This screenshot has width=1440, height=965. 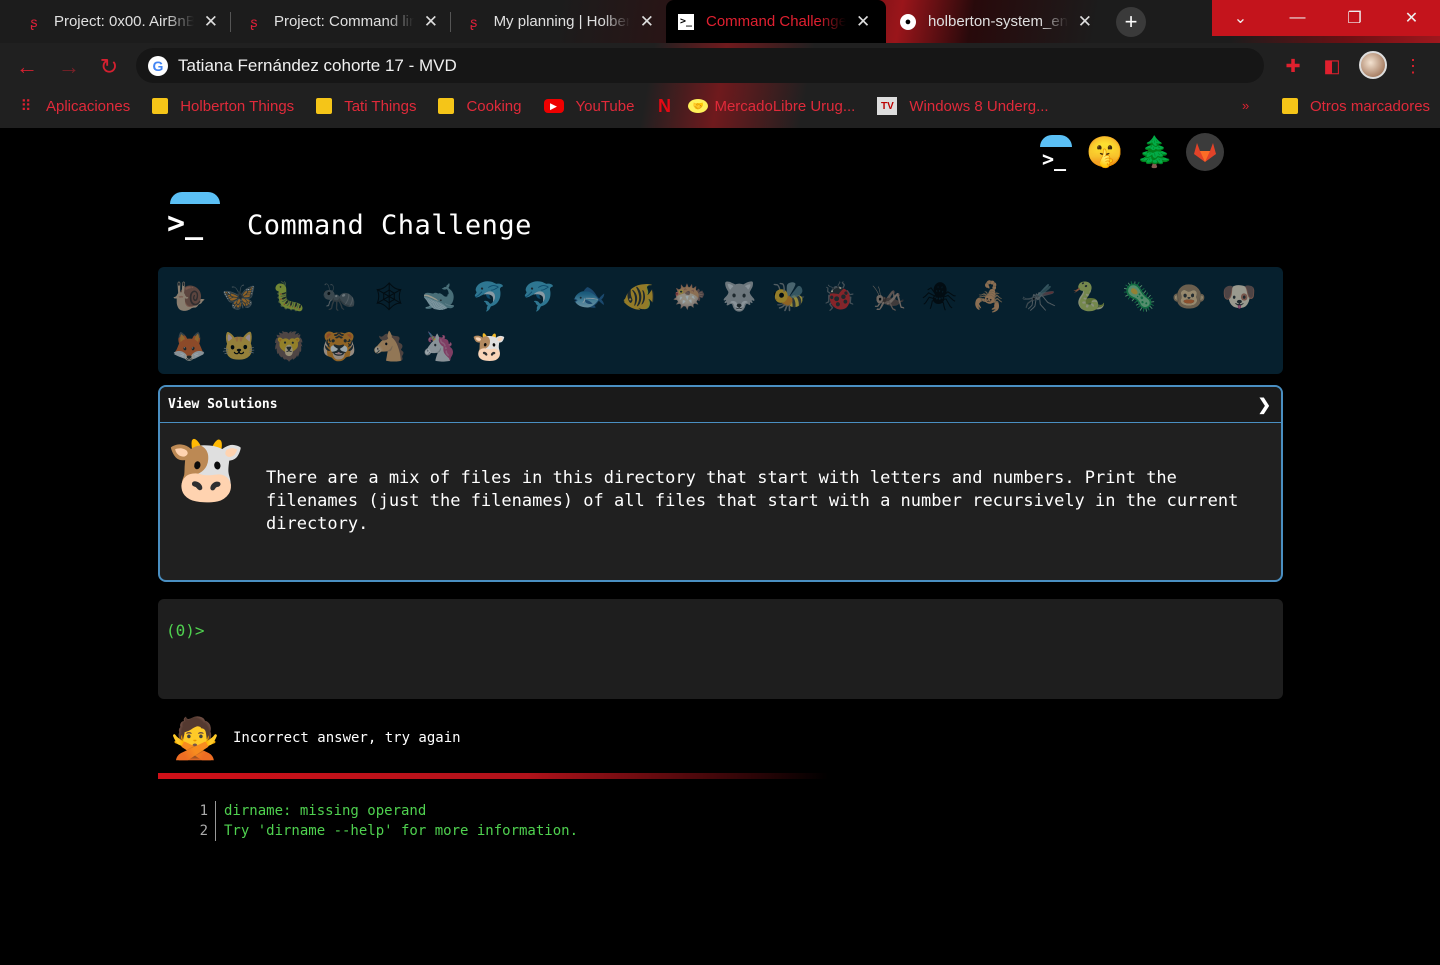 I want to click on bookmark-apps: ⠿ Aplicaciones, so click(x=74, y=106).